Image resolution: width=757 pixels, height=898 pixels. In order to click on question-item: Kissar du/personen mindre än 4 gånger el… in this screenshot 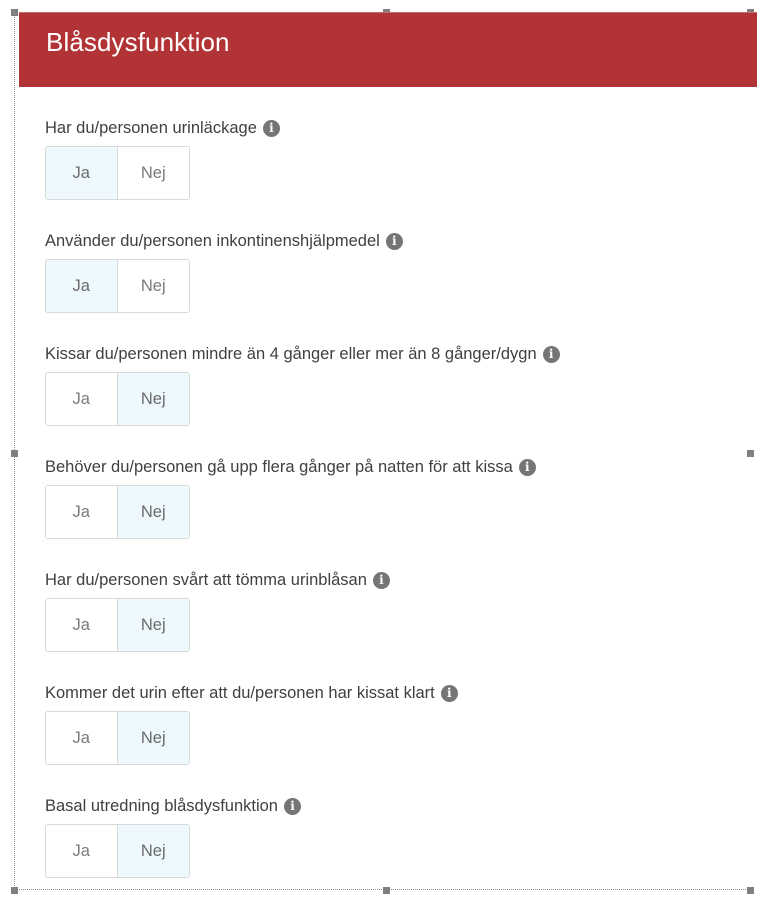, I will do `click(302, 384)`.